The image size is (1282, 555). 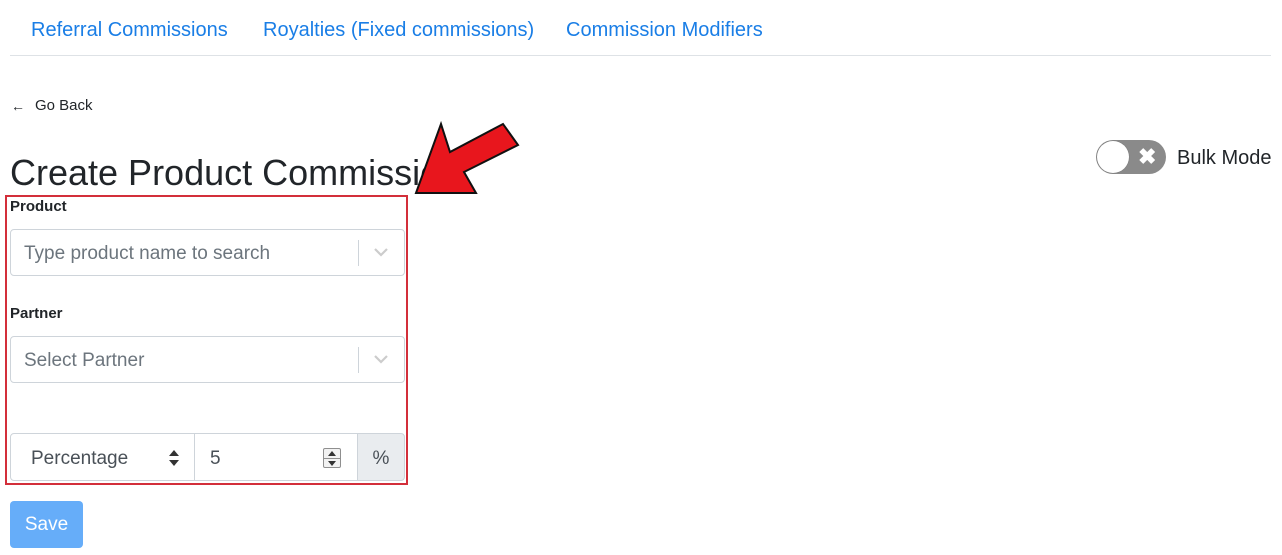 I want to click on tab-royalties: Royalties (Fixed commissions), so click(x=398, y=30).